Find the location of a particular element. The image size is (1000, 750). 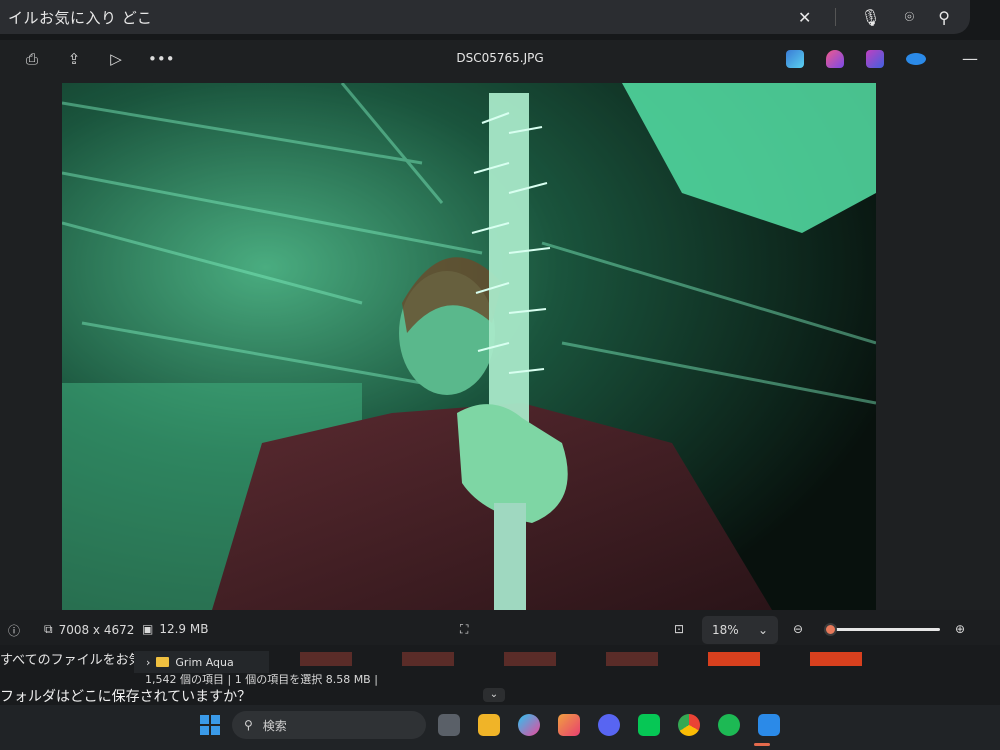

taskbar: ⚲ 検索 is located at coordinates (500, 727).